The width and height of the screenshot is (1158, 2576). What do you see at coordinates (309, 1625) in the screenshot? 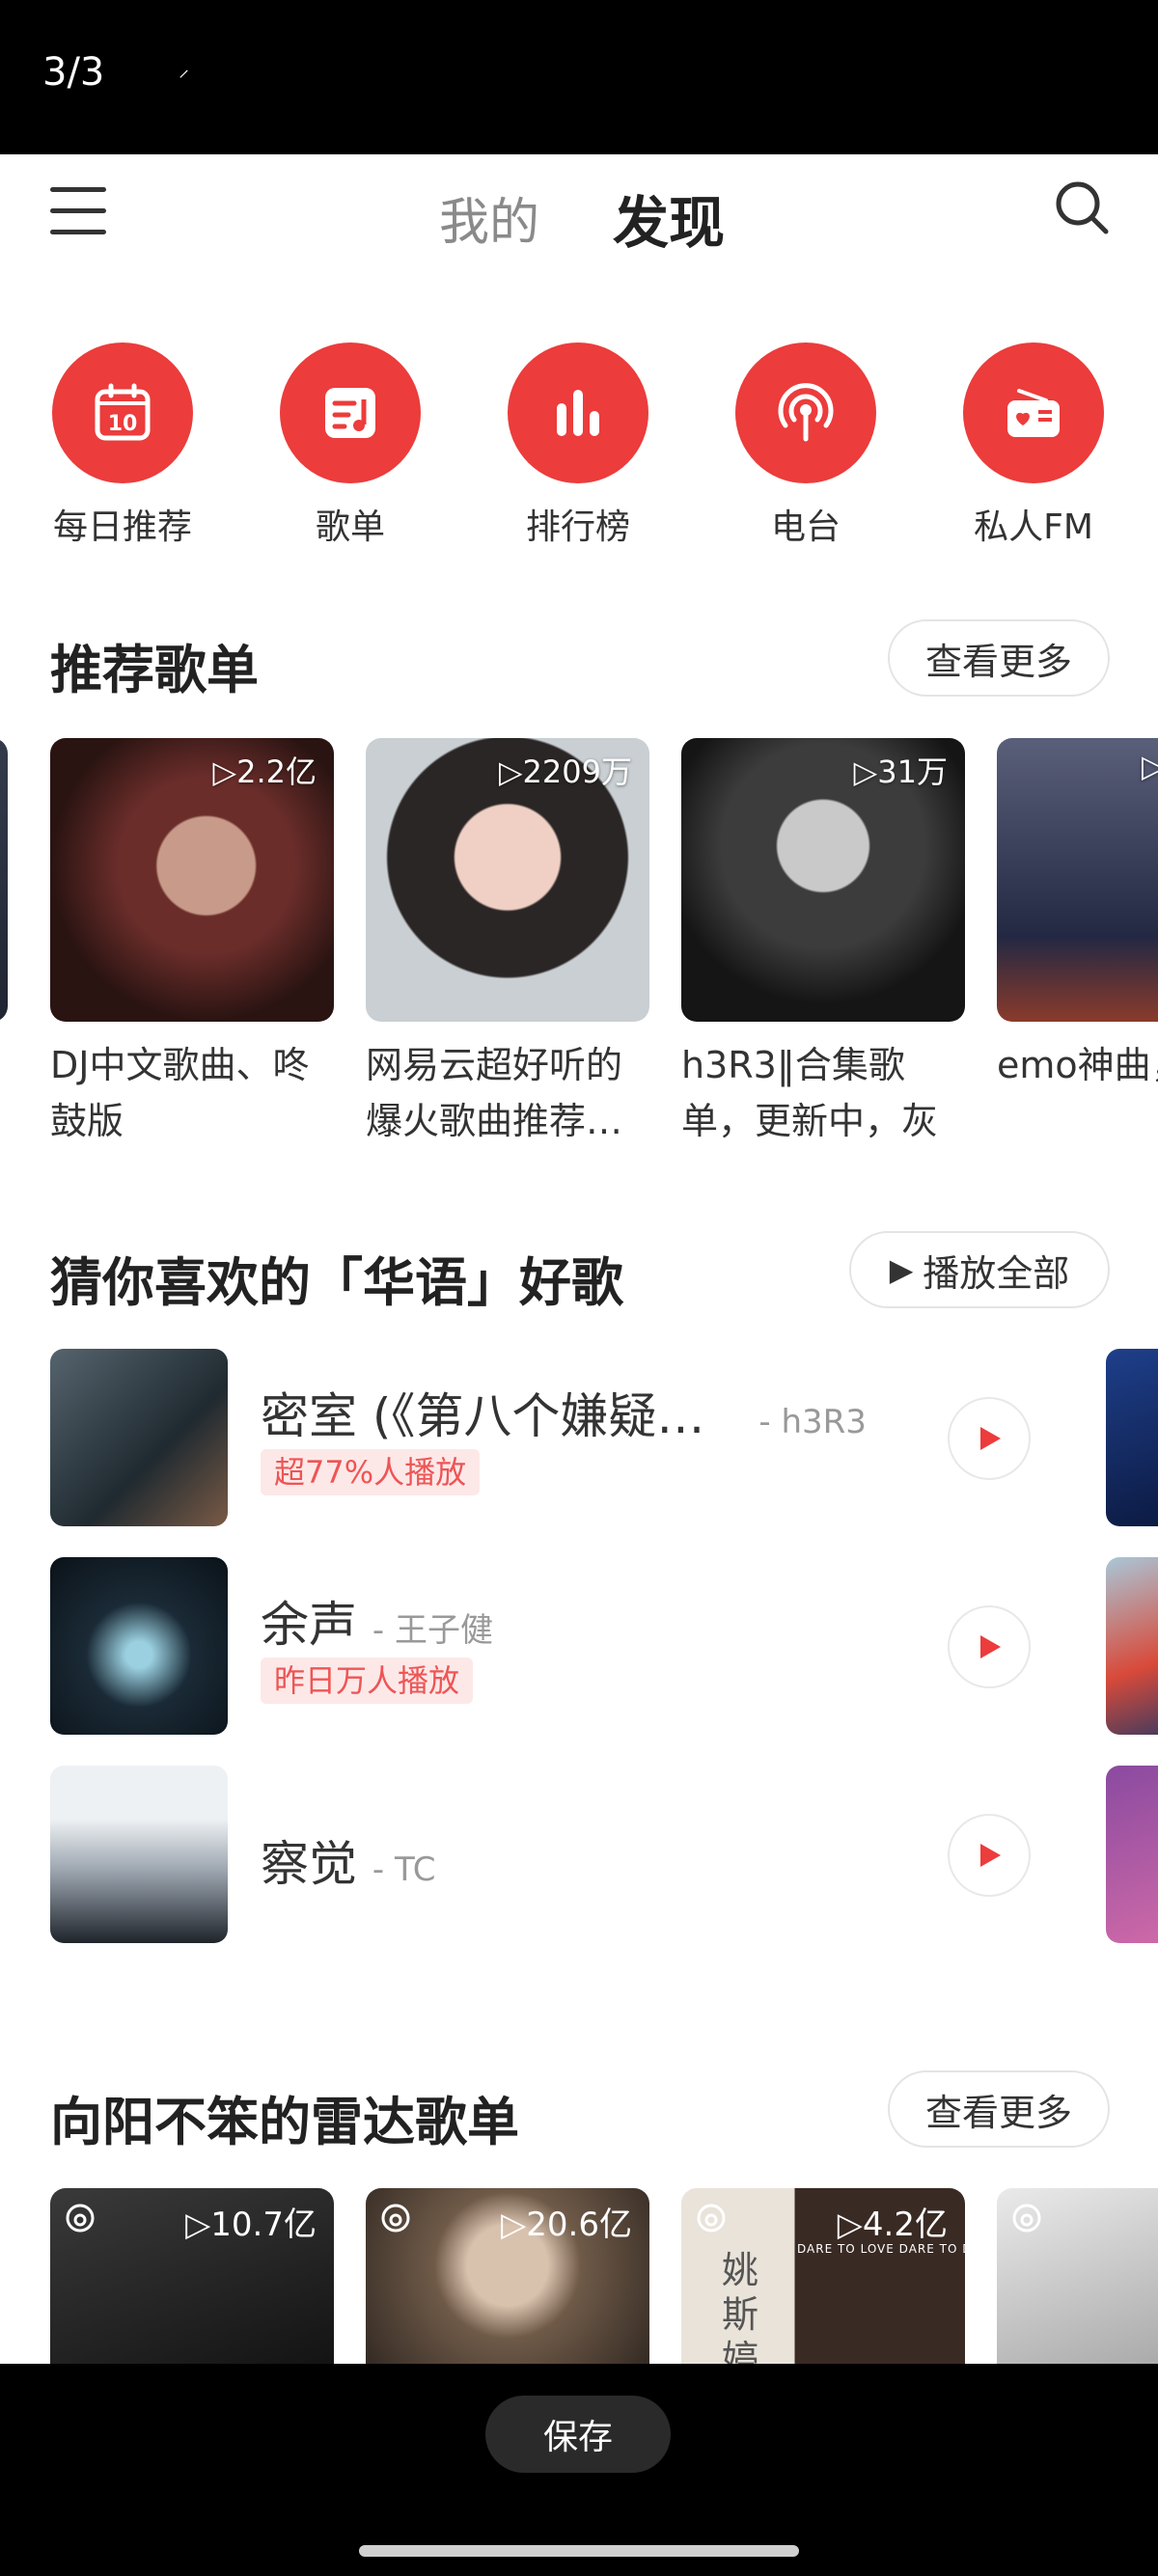
I see `song-name: 余声` at bounding box center [309, 1625].